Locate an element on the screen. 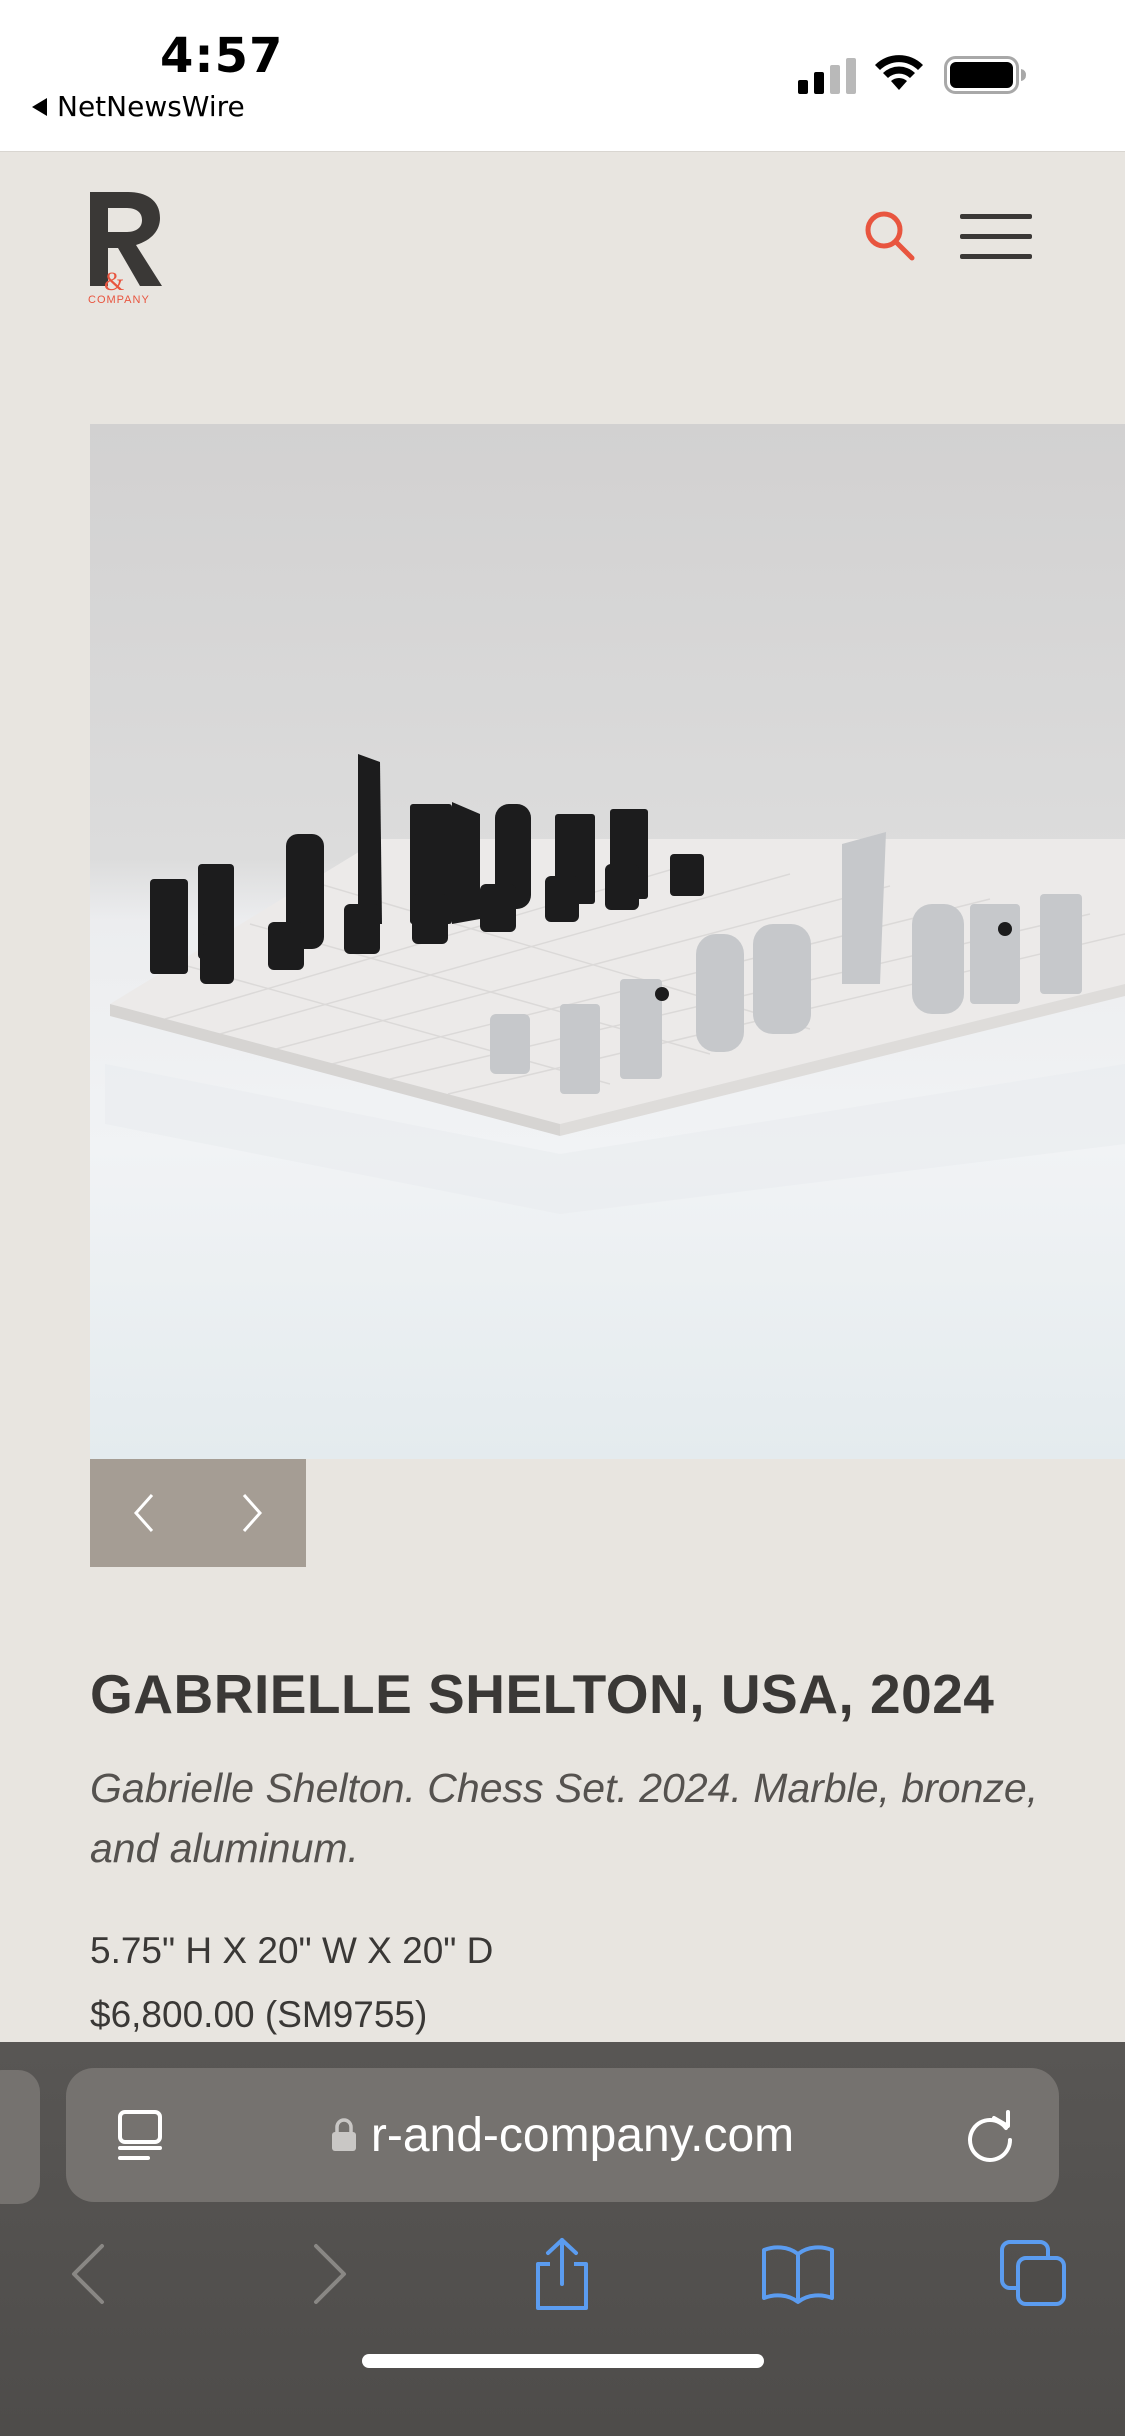 Image resolution: width=1125 pixels, height=2436 pixels. address-bar: r-and-company.com is located at coordinates (562, 2135).